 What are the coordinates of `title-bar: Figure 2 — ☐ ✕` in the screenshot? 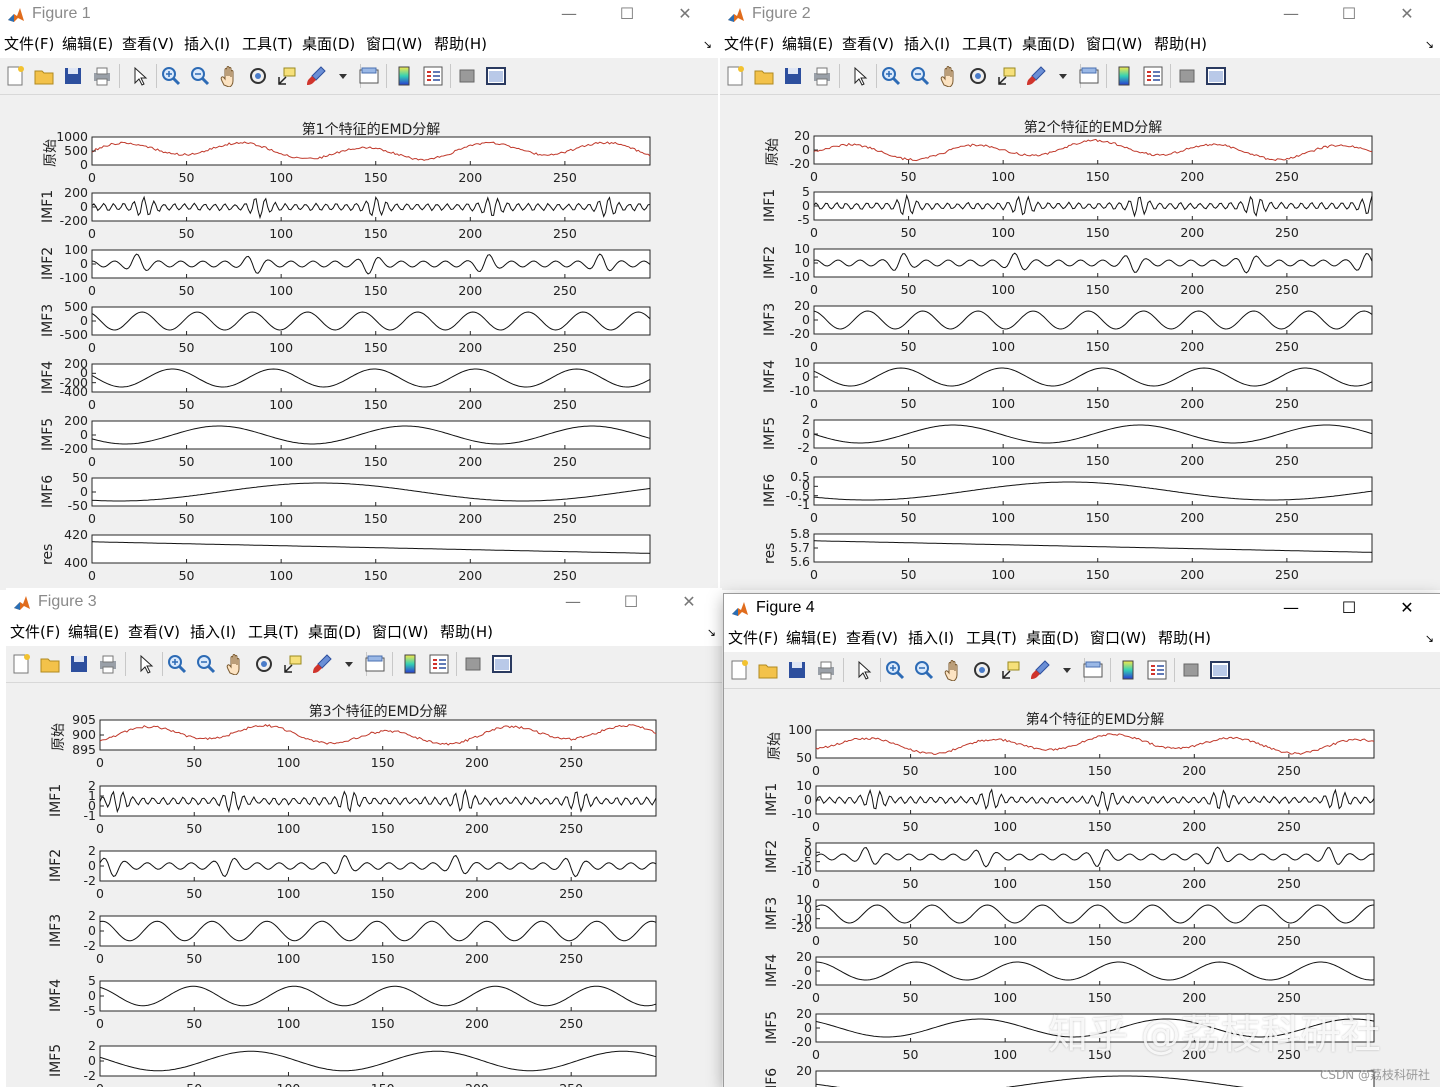 It's located at (1080, 15).